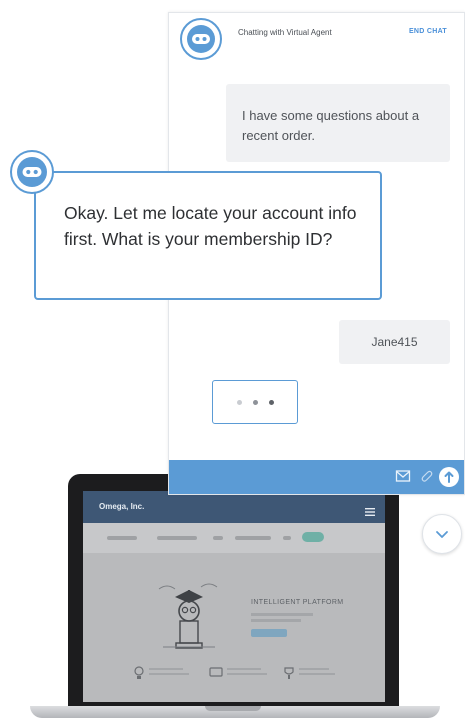 The width and height of the screenshot is (465, 721). I want to click on hamburger-menu-icon, so click(370, 512).